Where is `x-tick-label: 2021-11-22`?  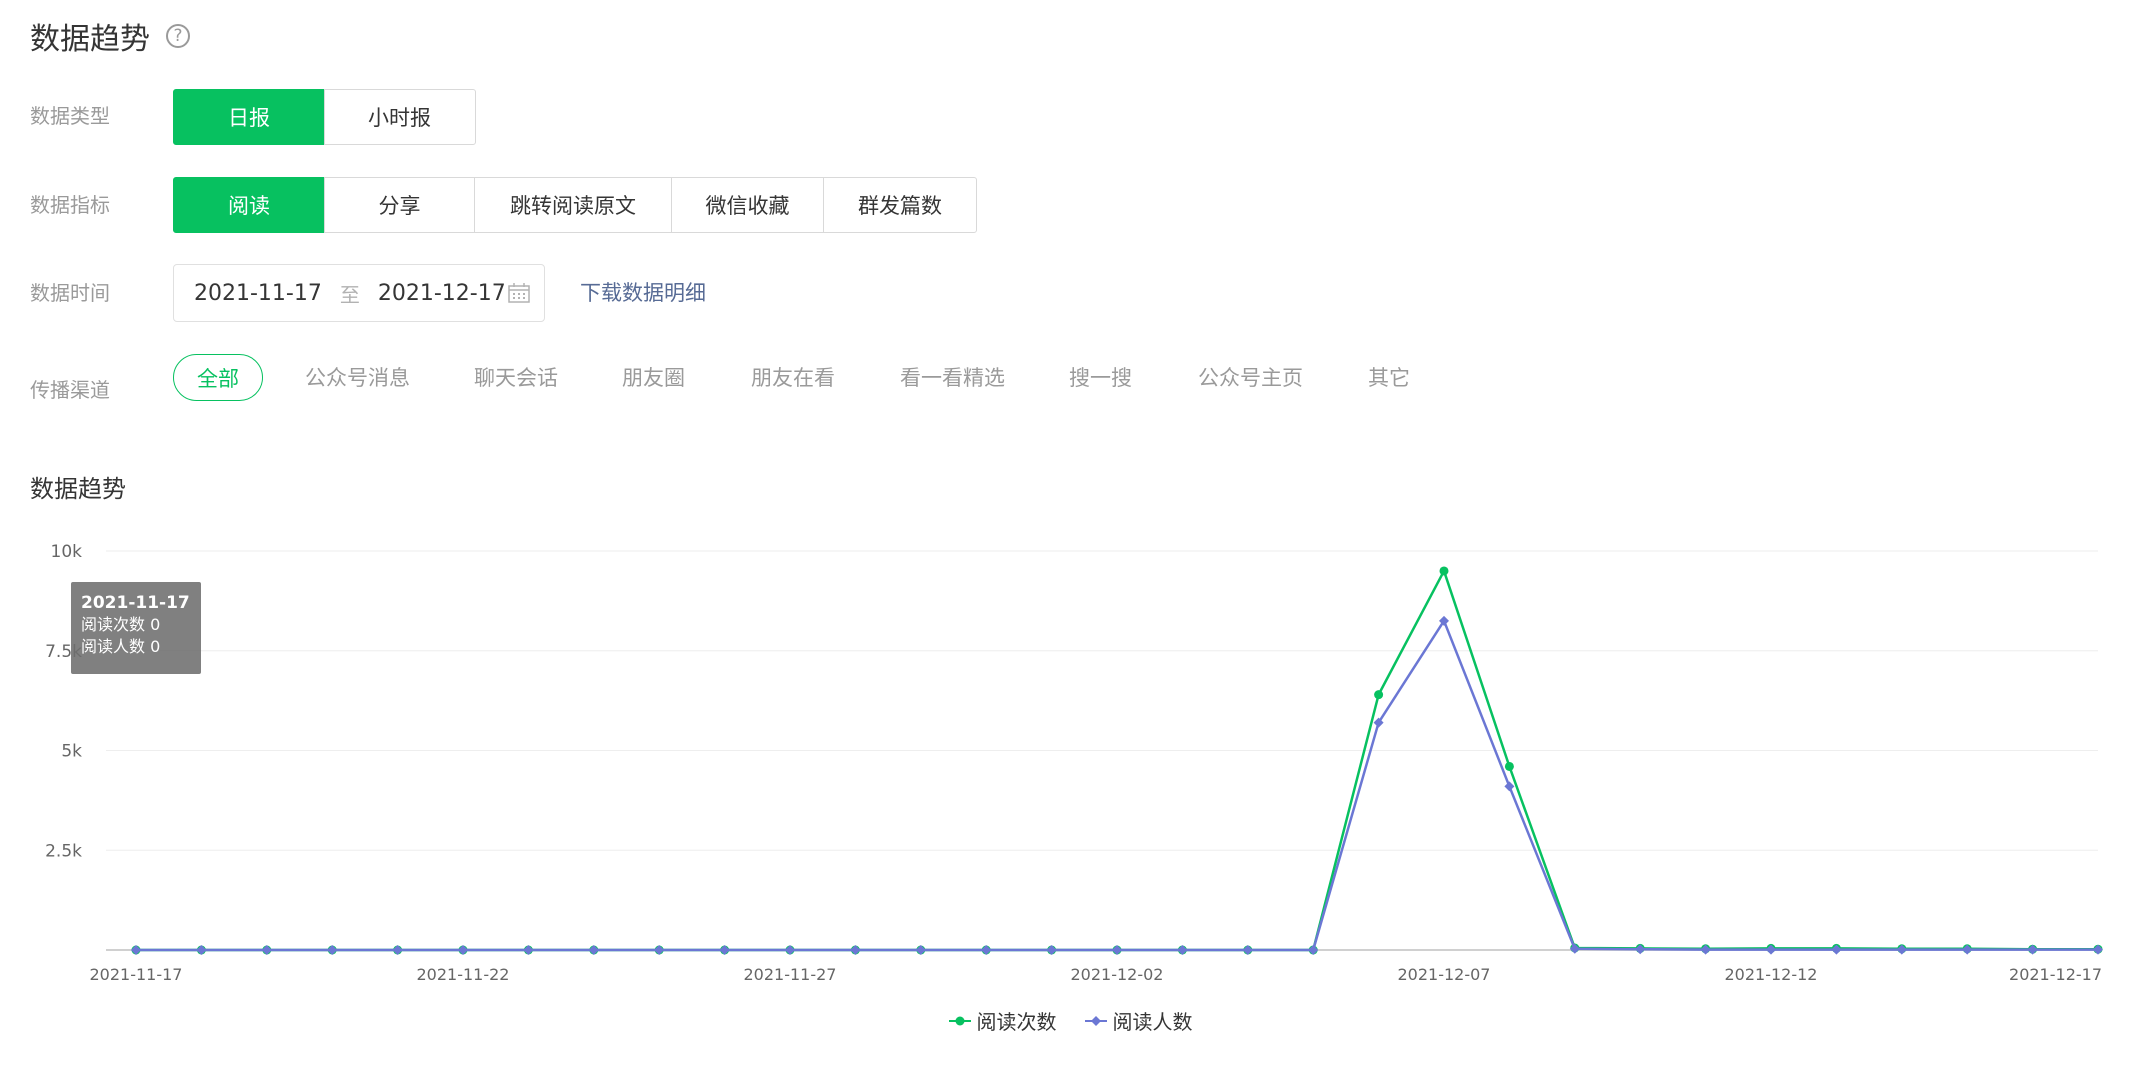 x-tick-label: 2021-11-22 is located at coordinates (463, 974).